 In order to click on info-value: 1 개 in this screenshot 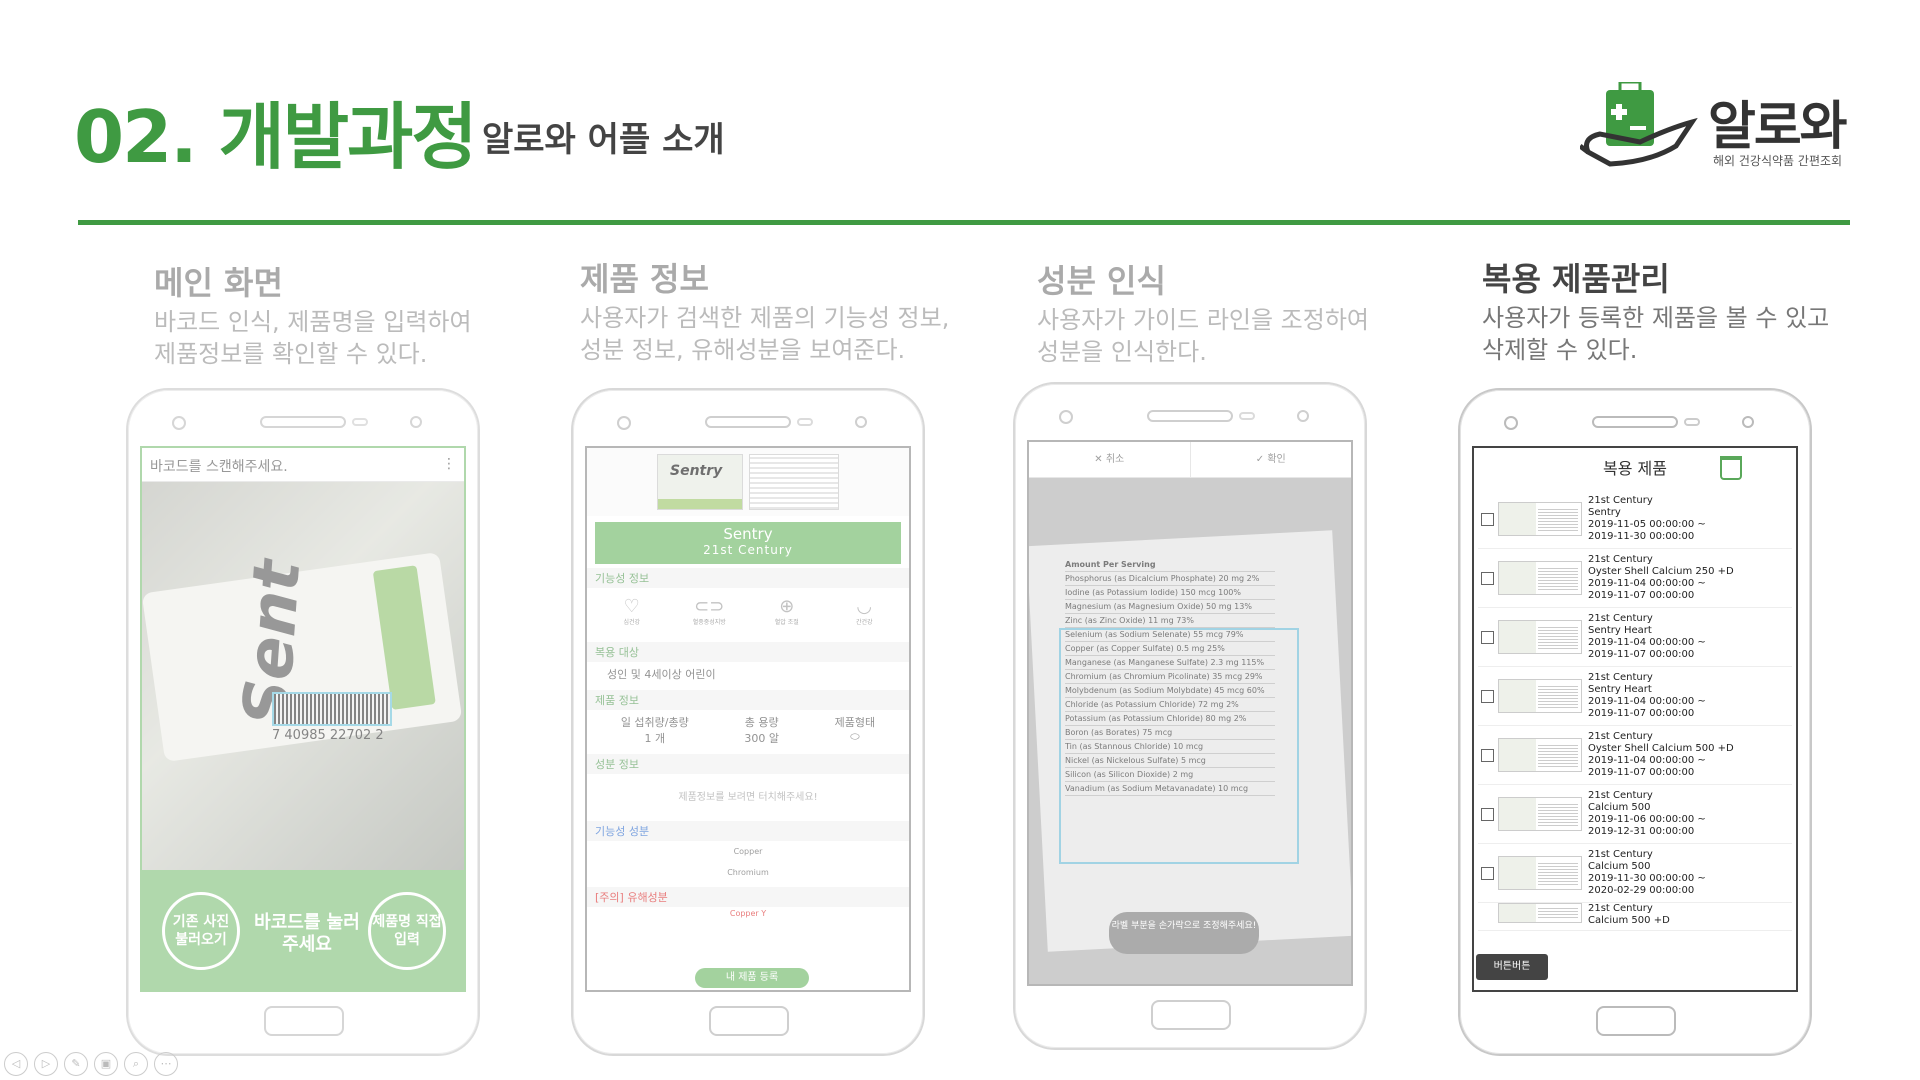, I will do `click(655, 738)`.